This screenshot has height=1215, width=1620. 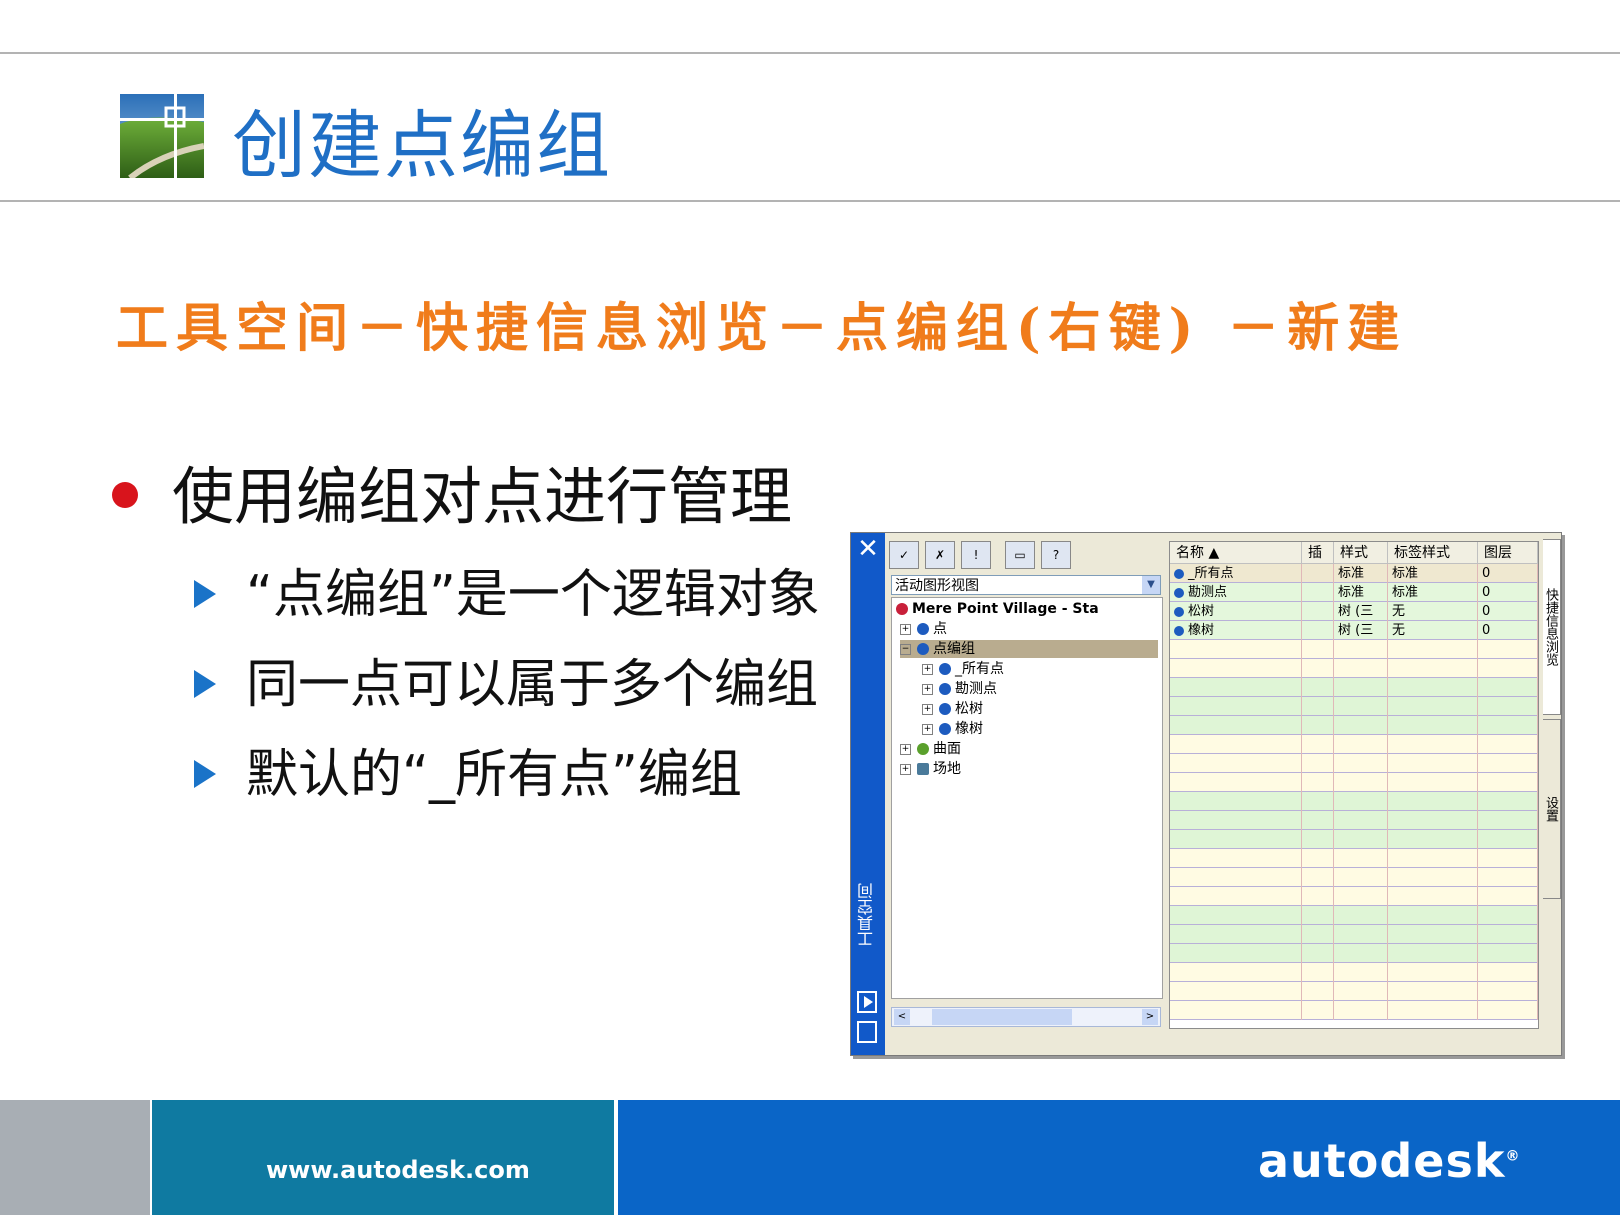 I want to click on tree-node-drawing: Mere Point Village - Sta, so click(x=997, y=609).